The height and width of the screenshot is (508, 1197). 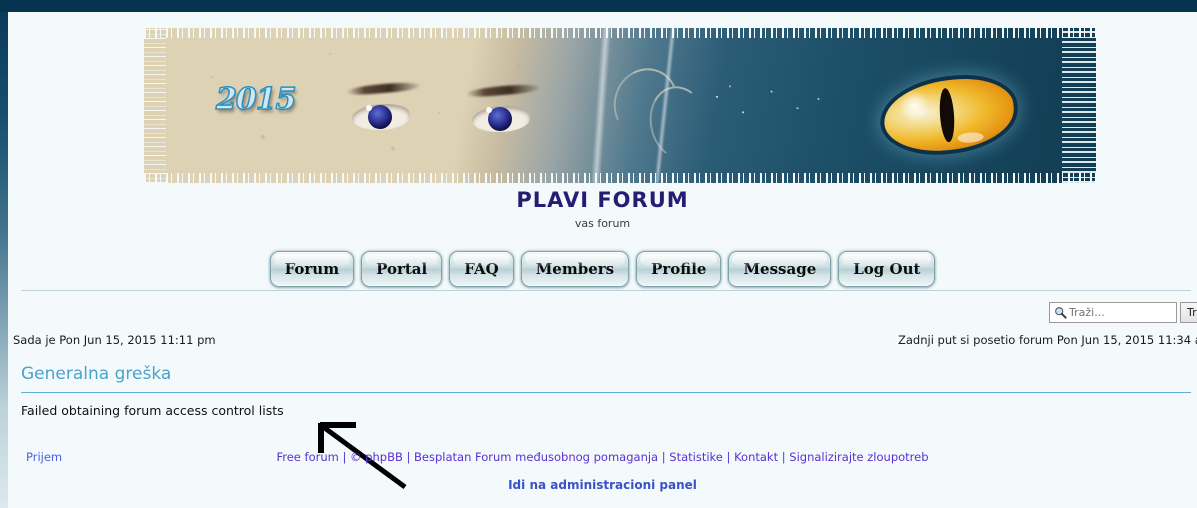 I want to click on banner-torn-edge-left, so click(x=155, y=105).